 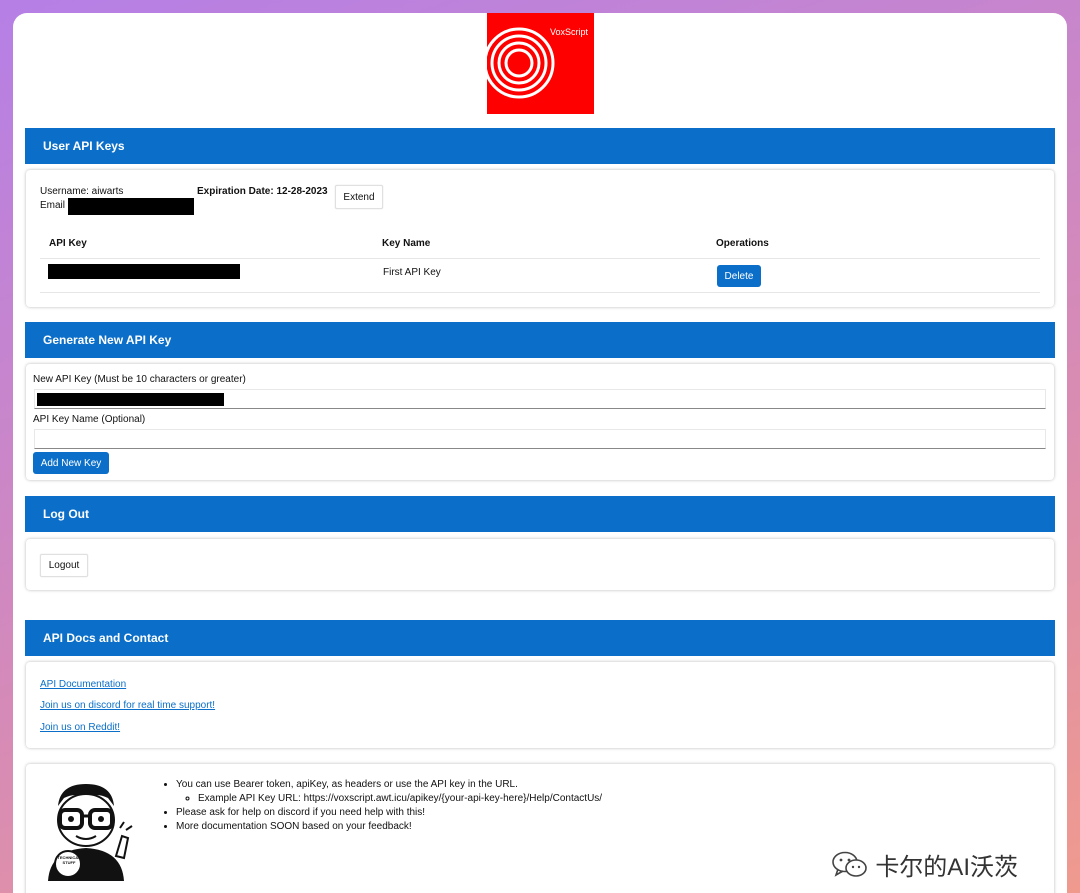 What do you see at coordinates (540, 514) in the screenshot?
I see `section-header-log-out: Log Out` at bounding box center [540, 514].